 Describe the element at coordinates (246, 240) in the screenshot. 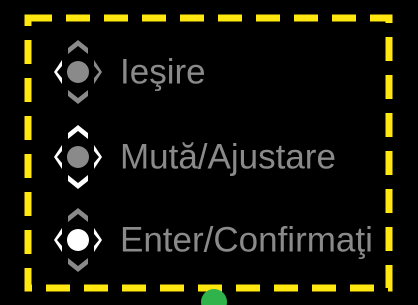

I see `menu-item-label: Enter/Confirmaţi` at that location.